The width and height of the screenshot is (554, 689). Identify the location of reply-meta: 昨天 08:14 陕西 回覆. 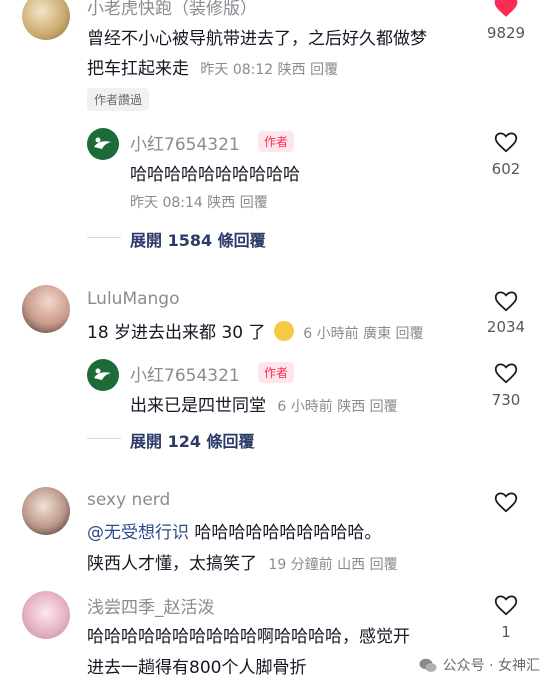
(199, 202).